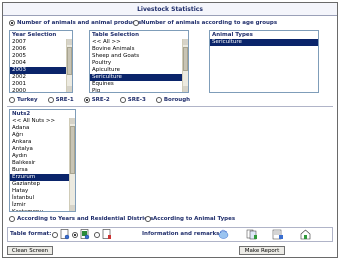 The height and width of the screenshot is (260, 340). I want to click on documents-icon, so click(252, 234).